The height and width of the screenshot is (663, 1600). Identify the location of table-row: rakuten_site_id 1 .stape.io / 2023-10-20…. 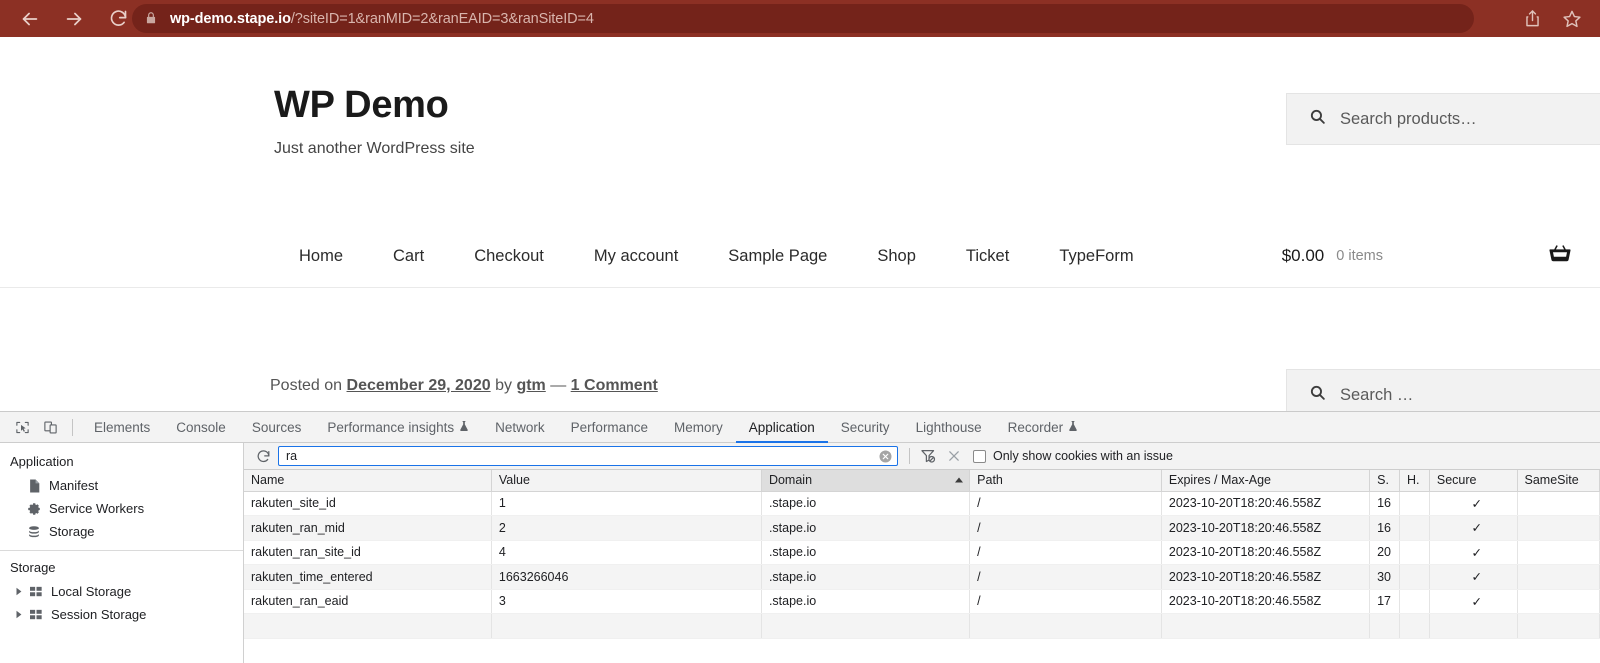
(922, 503).